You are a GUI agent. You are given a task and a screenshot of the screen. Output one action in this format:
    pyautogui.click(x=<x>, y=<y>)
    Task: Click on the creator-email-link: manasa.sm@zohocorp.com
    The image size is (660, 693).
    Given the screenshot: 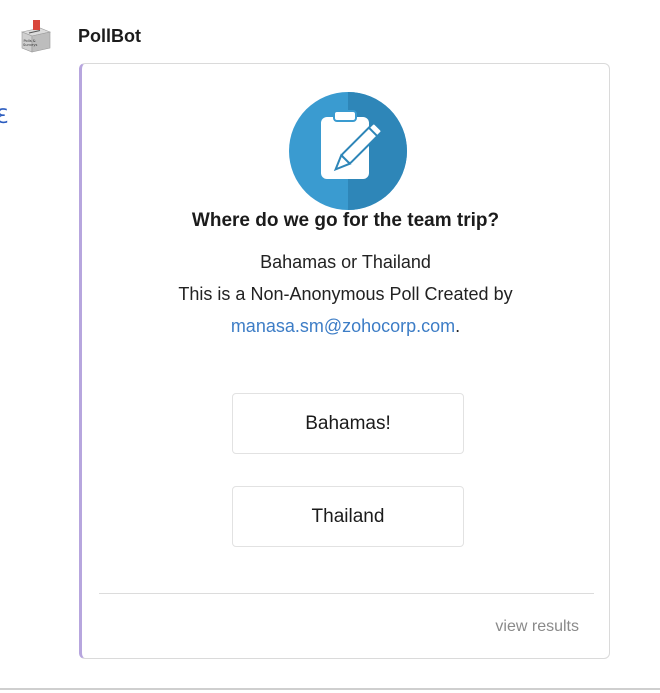 What is the action you would take?
    pyautogui.click(x=343, y=326)
    